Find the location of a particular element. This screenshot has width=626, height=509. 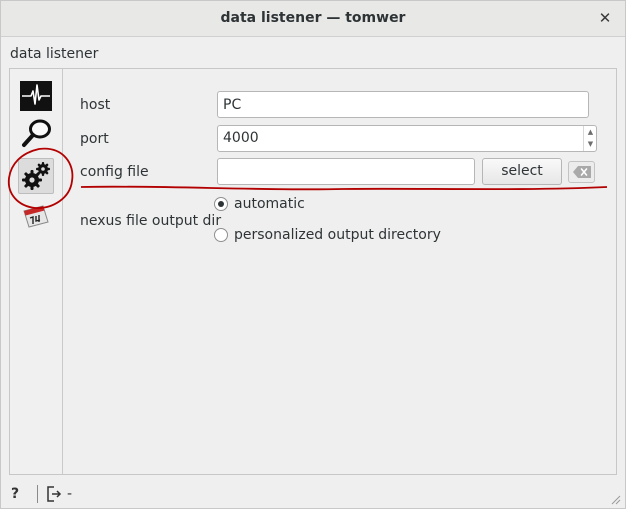

radio-automatic: automatic is located at coordinates (259, 204).